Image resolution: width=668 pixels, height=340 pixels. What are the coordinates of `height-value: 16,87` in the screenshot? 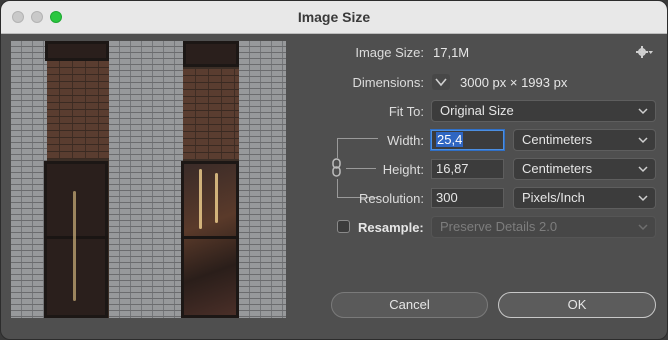 It's located at (452, 168).